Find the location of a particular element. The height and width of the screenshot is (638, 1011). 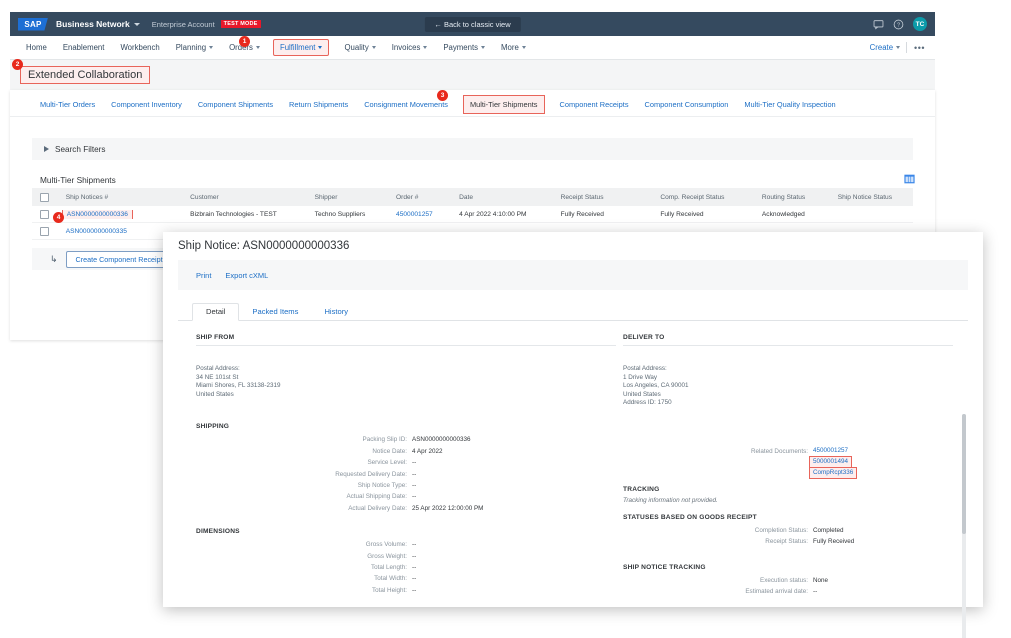

address-line-1: 1 Drive Way is located at coordinates (640, 377).